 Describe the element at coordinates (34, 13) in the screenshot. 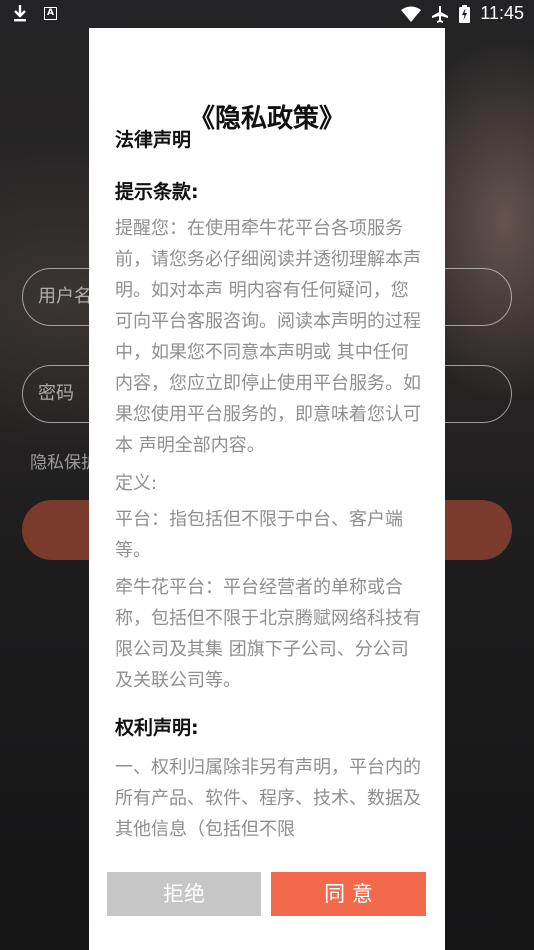

I see `status-left: A` at that location.